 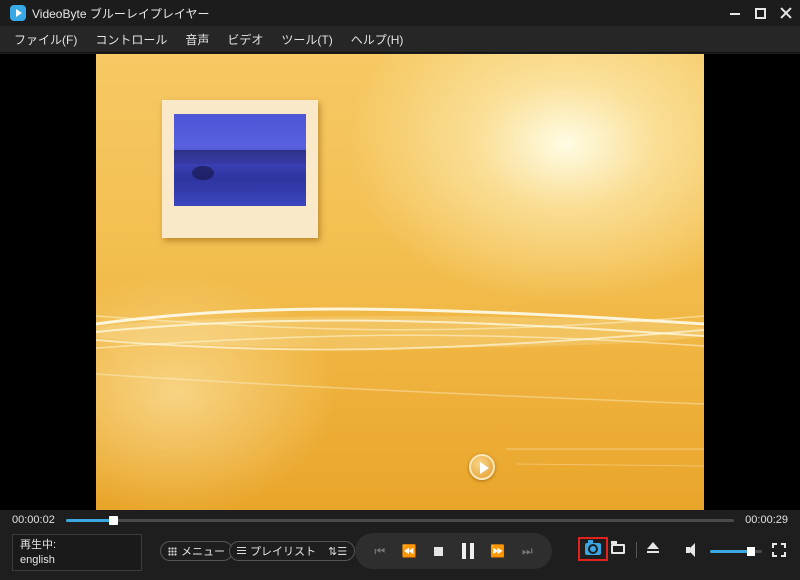 What do you see at coordinates (766, 520) in the screenshot?
I see `total-time: 00:00:29` at bounding box center [766, 520].